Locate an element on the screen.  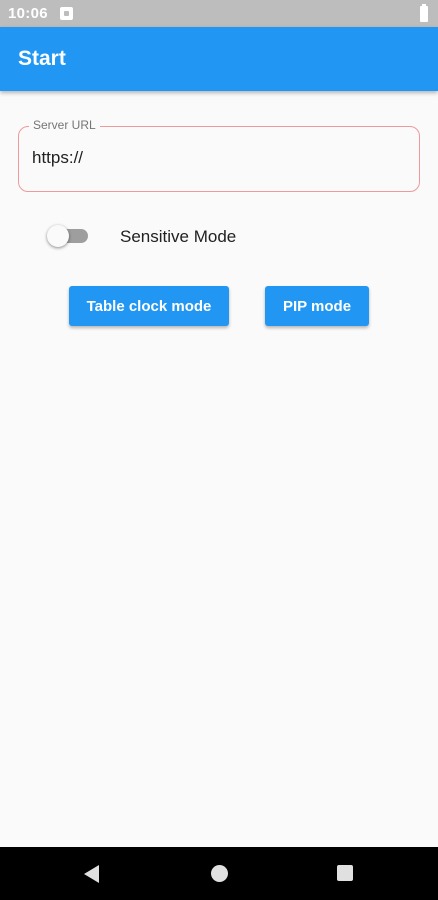
notification-icon is located at coordinates (66, 13).